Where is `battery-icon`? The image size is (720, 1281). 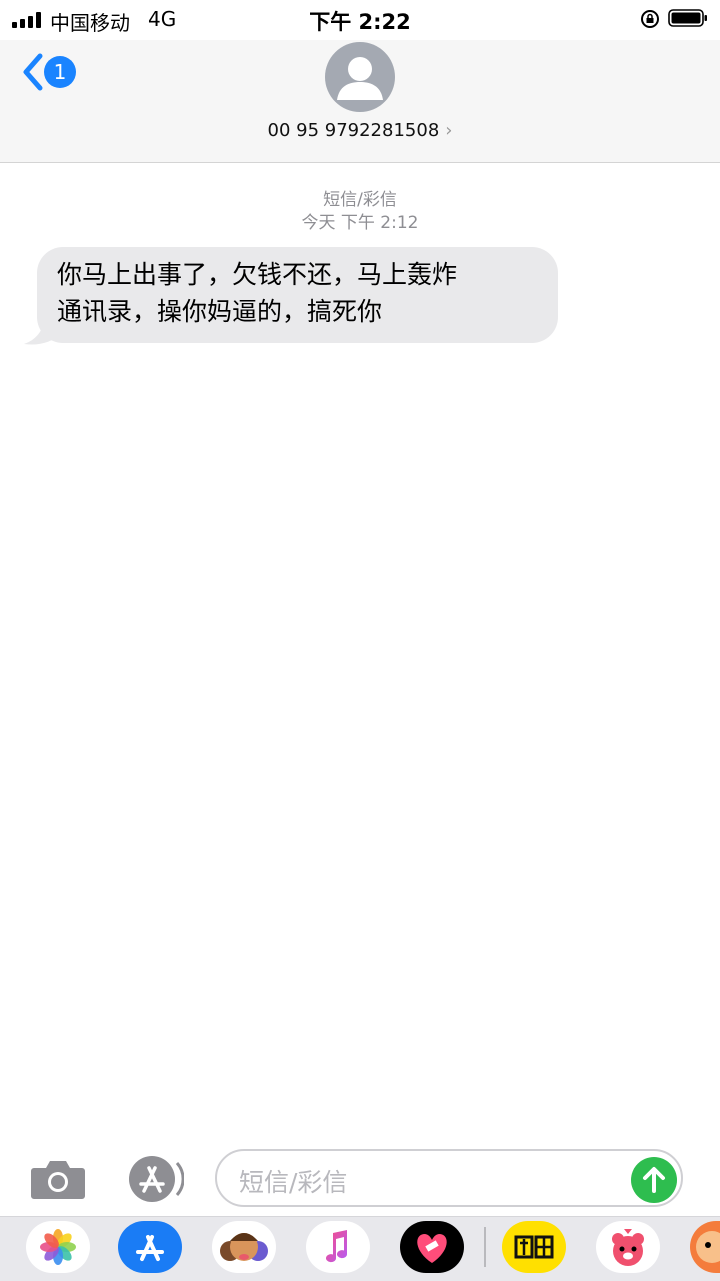 battery-icon is located at coordinates (687, 18).